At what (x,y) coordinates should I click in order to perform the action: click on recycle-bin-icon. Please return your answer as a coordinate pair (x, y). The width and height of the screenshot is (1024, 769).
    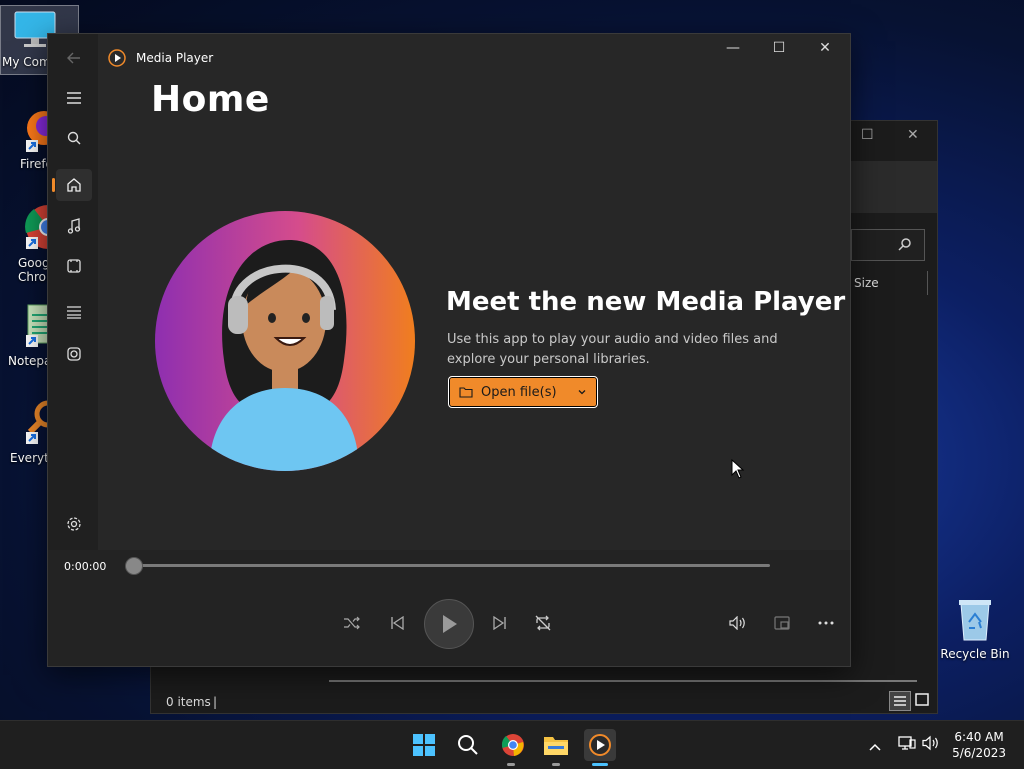
    Looking at the image, I should click on (975, 620).